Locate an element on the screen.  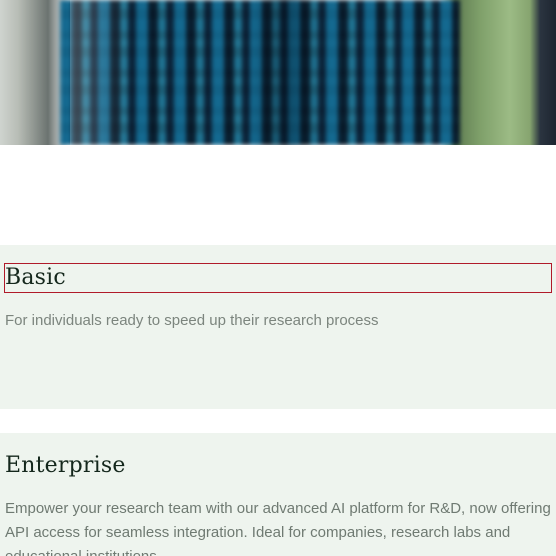
photo-shadow is located at coordinates (285, 72).